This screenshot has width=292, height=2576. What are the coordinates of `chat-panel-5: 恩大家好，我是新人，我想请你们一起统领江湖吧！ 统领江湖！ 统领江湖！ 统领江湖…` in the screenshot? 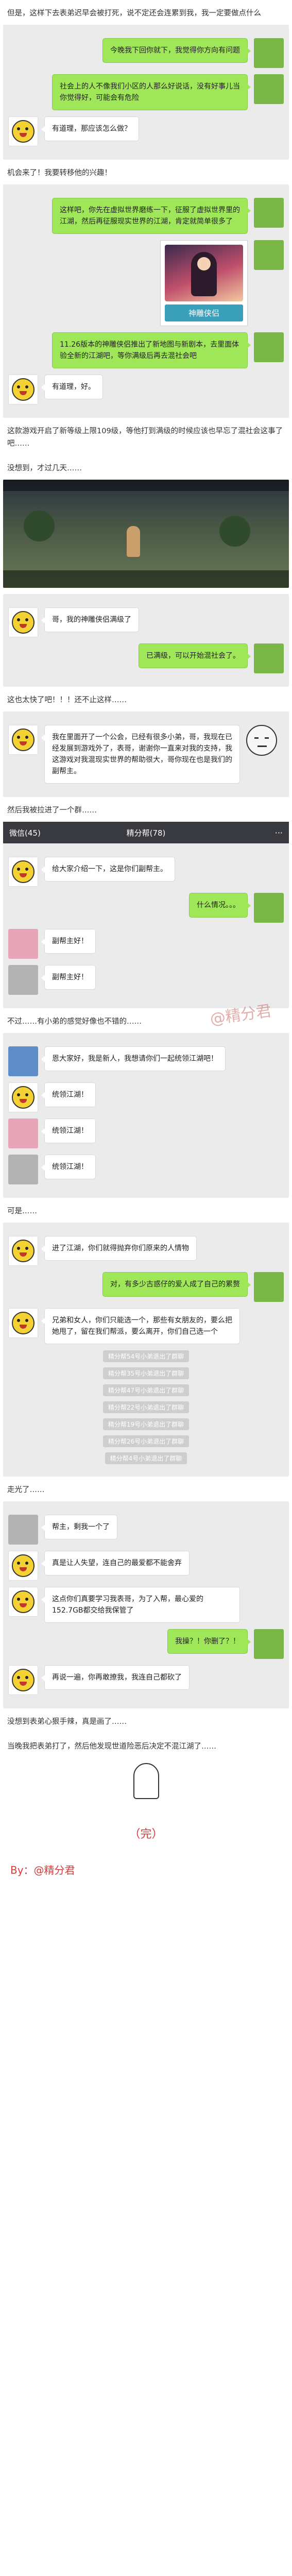 It's located at (146, 1115).